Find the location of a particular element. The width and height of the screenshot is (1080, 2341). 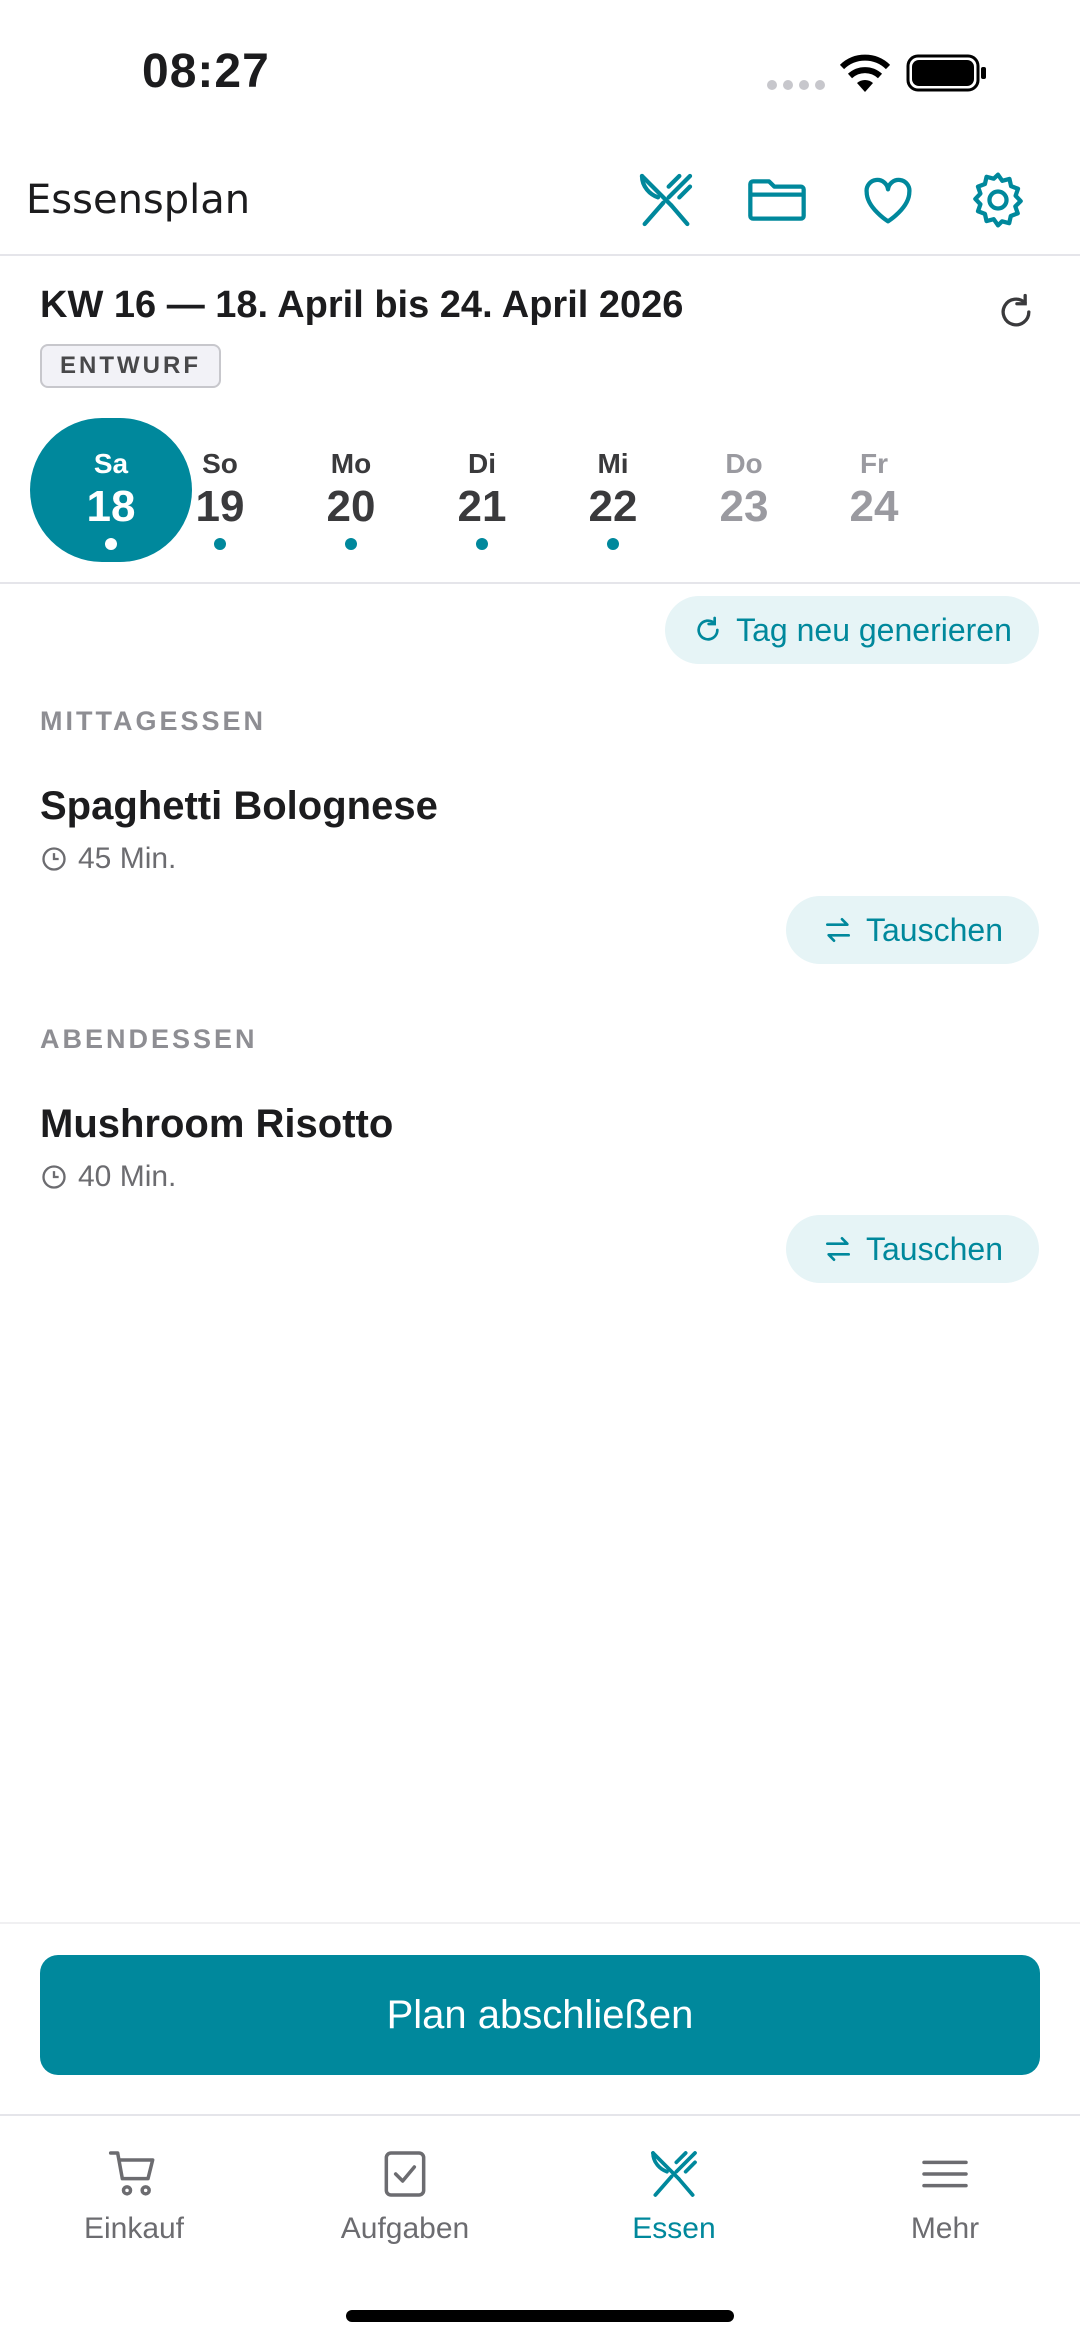

day-do: Do 23 is located at coordinates (744, 490).